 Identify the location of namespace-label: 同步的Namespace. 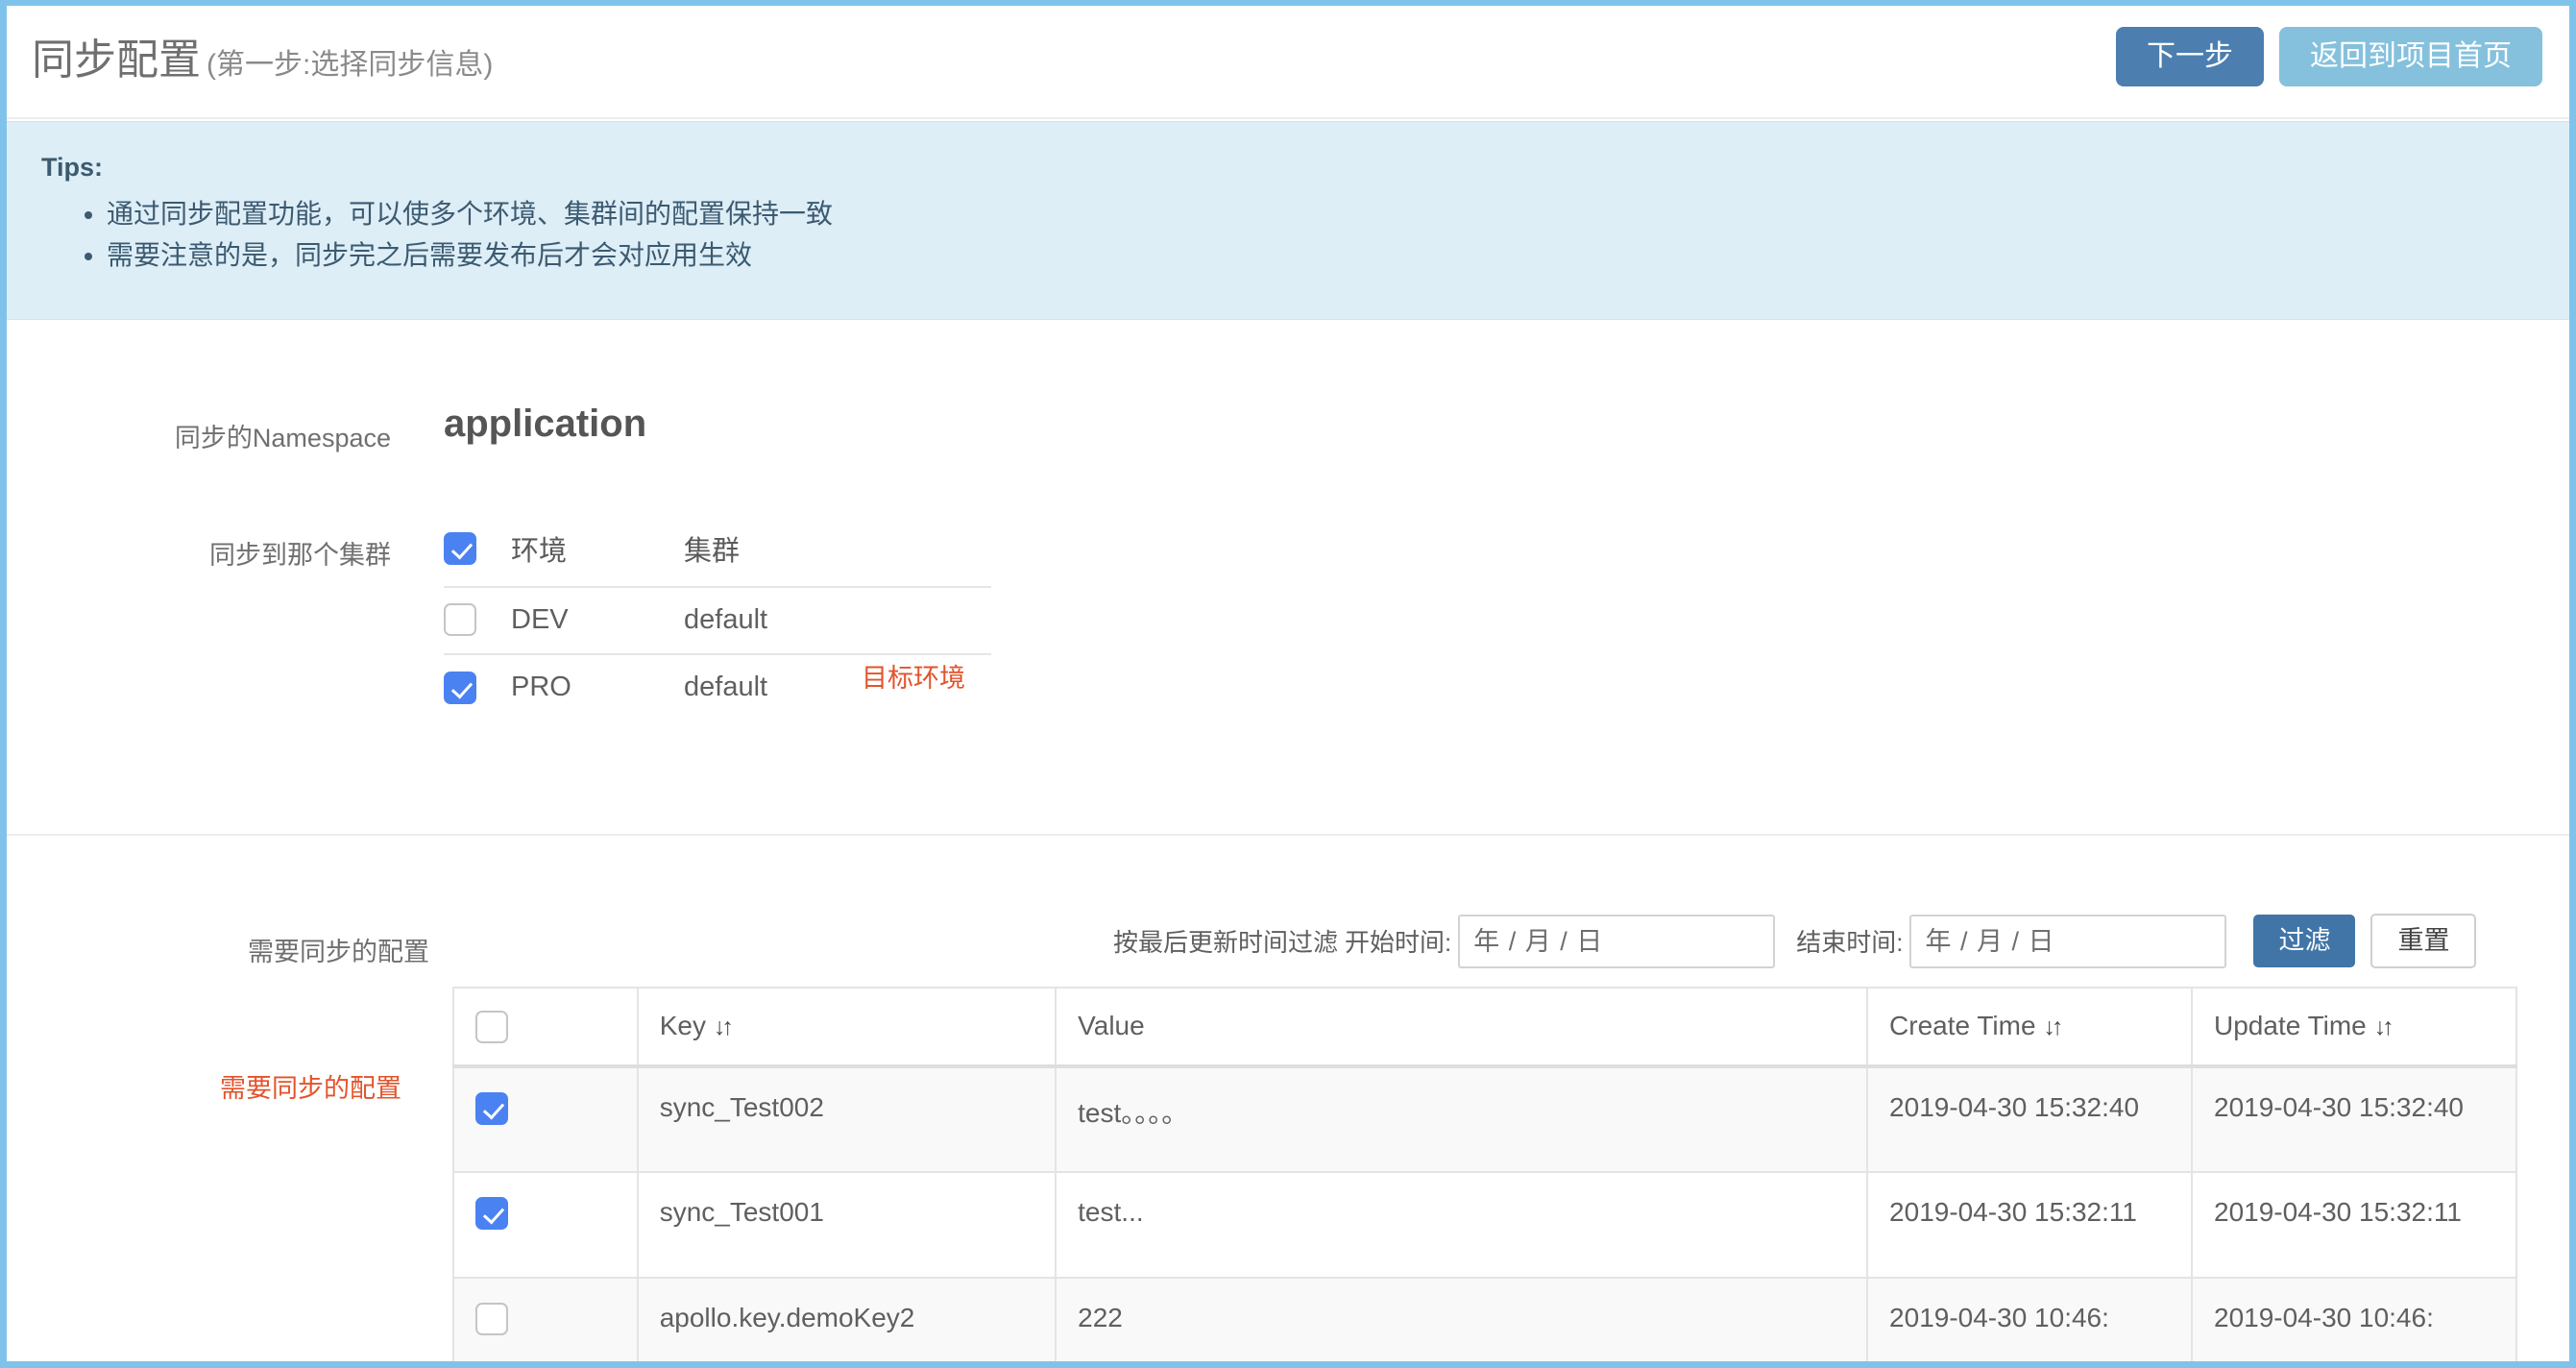
(282, 438).